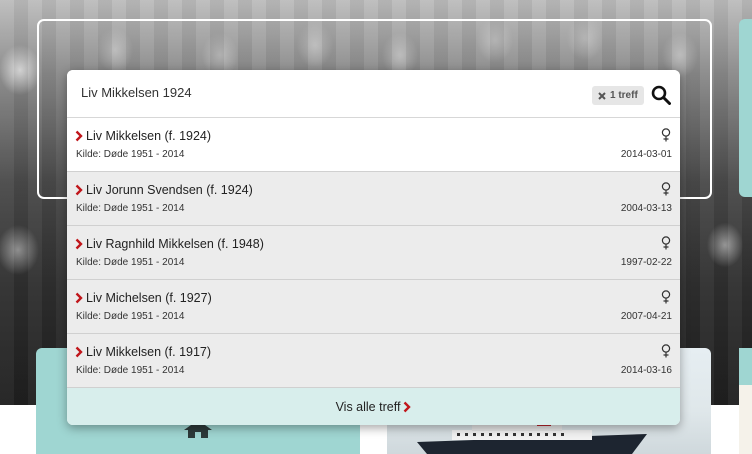 This screenshot has width=752, height=454. I want to click on search-bar: 1 treff, so click(373, 94).